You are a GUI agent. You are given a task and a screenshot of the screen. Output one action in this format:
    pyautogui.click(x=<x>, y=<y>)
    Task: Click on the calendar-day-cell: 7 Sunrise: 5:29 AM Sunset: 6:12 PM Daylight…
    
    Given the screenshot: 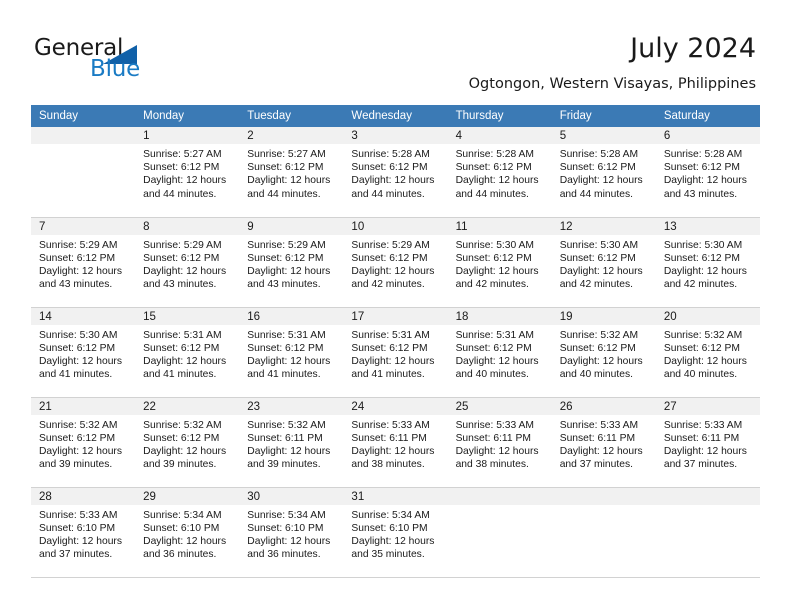 What is the action you would take?
    pyautogui.click(x=83, y=262)
    